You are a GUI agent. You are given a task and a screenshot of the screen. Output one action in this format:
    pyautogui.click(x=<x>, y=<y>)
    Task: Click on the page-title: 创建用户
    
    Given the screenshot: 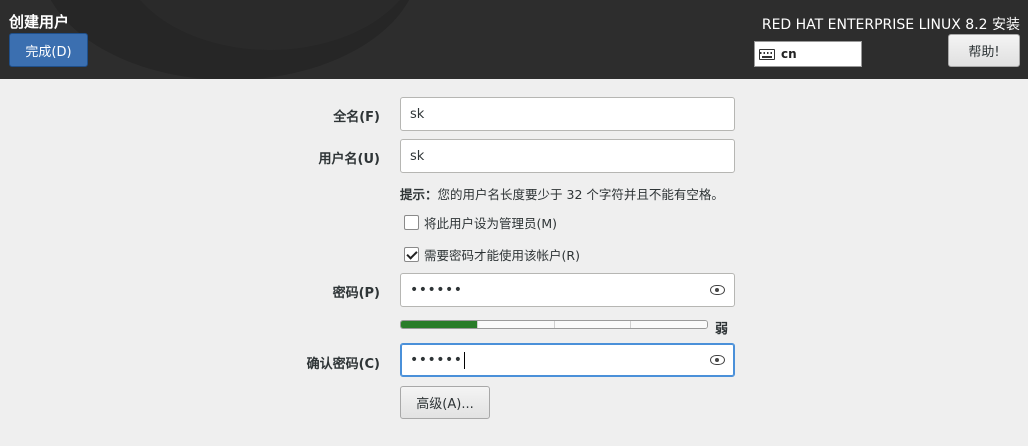 What is the action you would take?
    pyautogui.click(x=39, y=22)
    